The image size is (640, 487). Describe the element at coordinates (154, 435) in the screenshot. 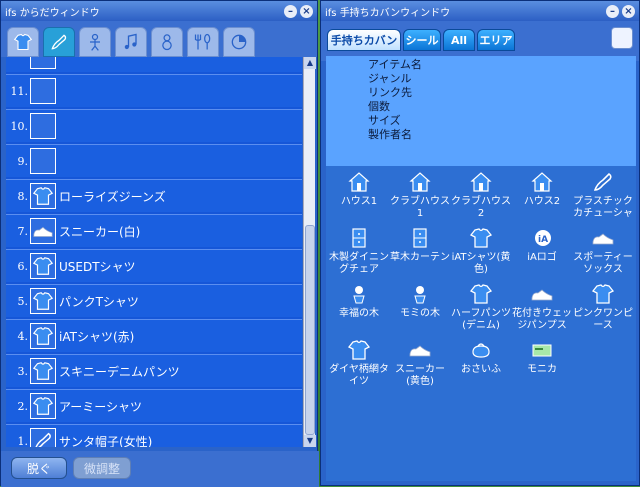

I see `equipped-row: 1. サンタ帽子(女性)` at that location.